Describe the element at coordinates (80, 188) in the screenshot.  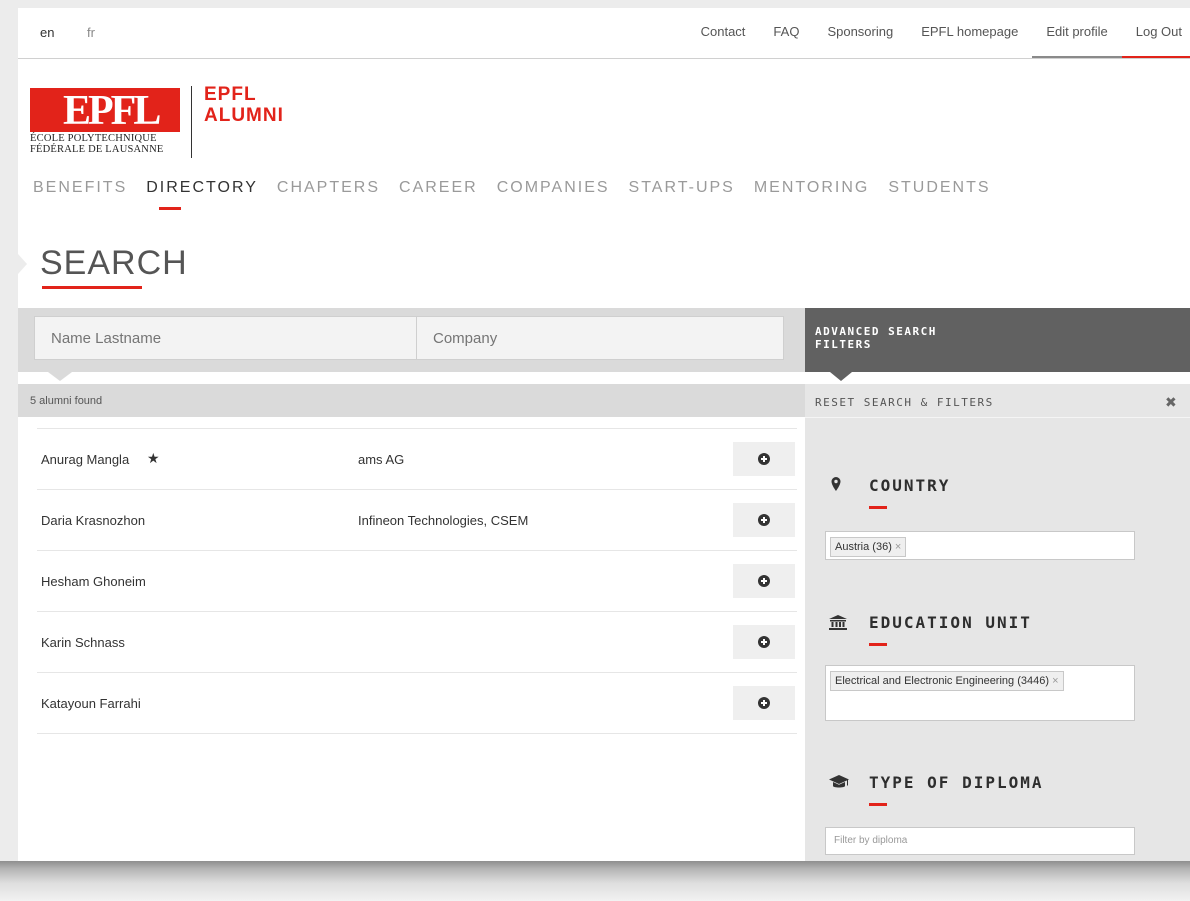
I see `nav-benefits: BENEFITS` at that location.